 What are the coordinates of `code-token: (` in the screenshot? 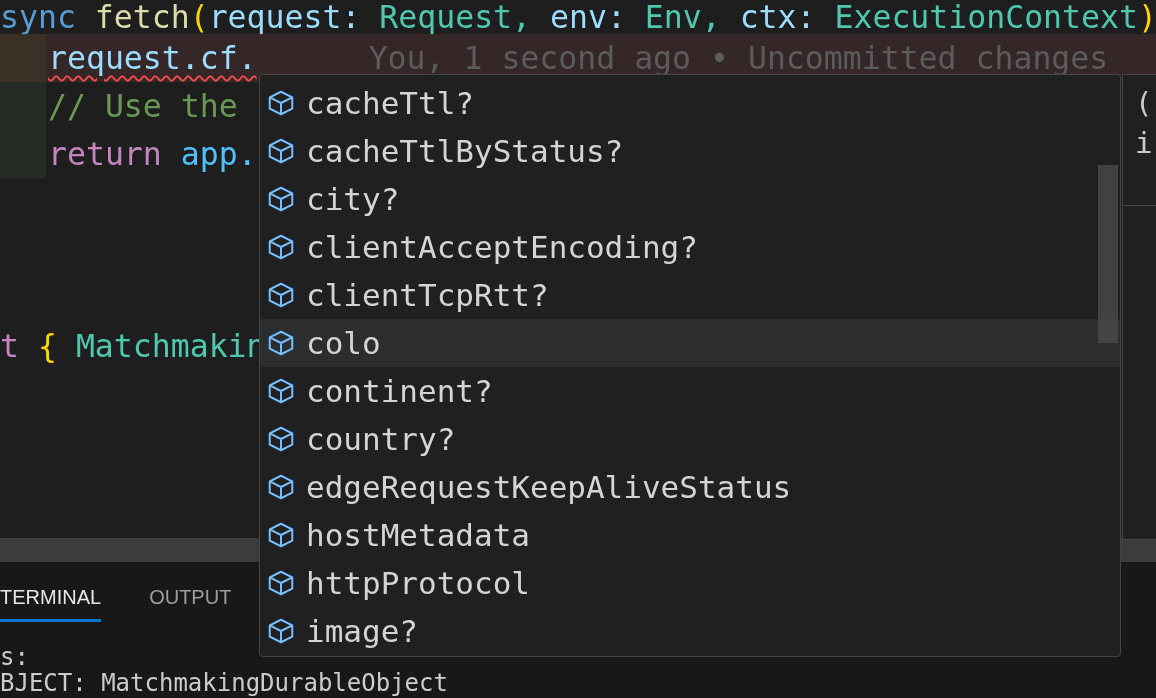 It's located at (199, 17).